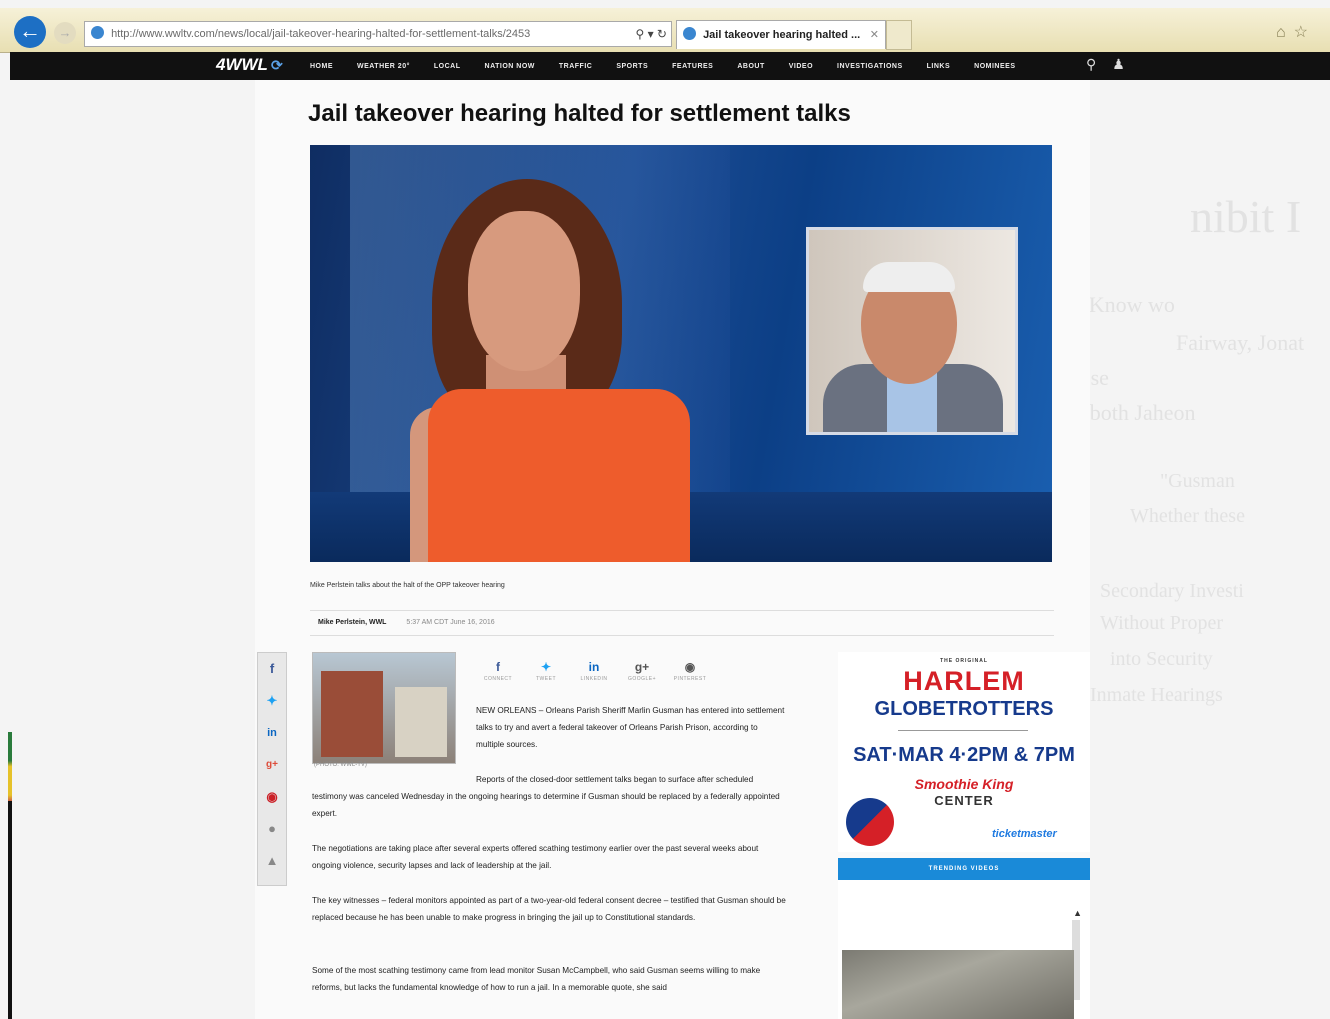 The height and width of the screenshot is (1019, 1330). I want to click on nav-item-features: FEATURES, so click(692, 66).